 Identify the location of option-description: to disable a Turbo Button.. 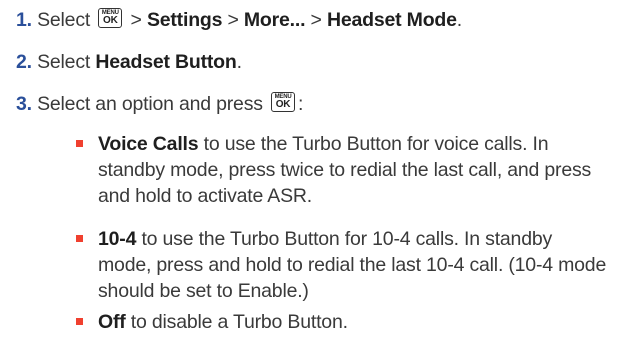
(236, 322).